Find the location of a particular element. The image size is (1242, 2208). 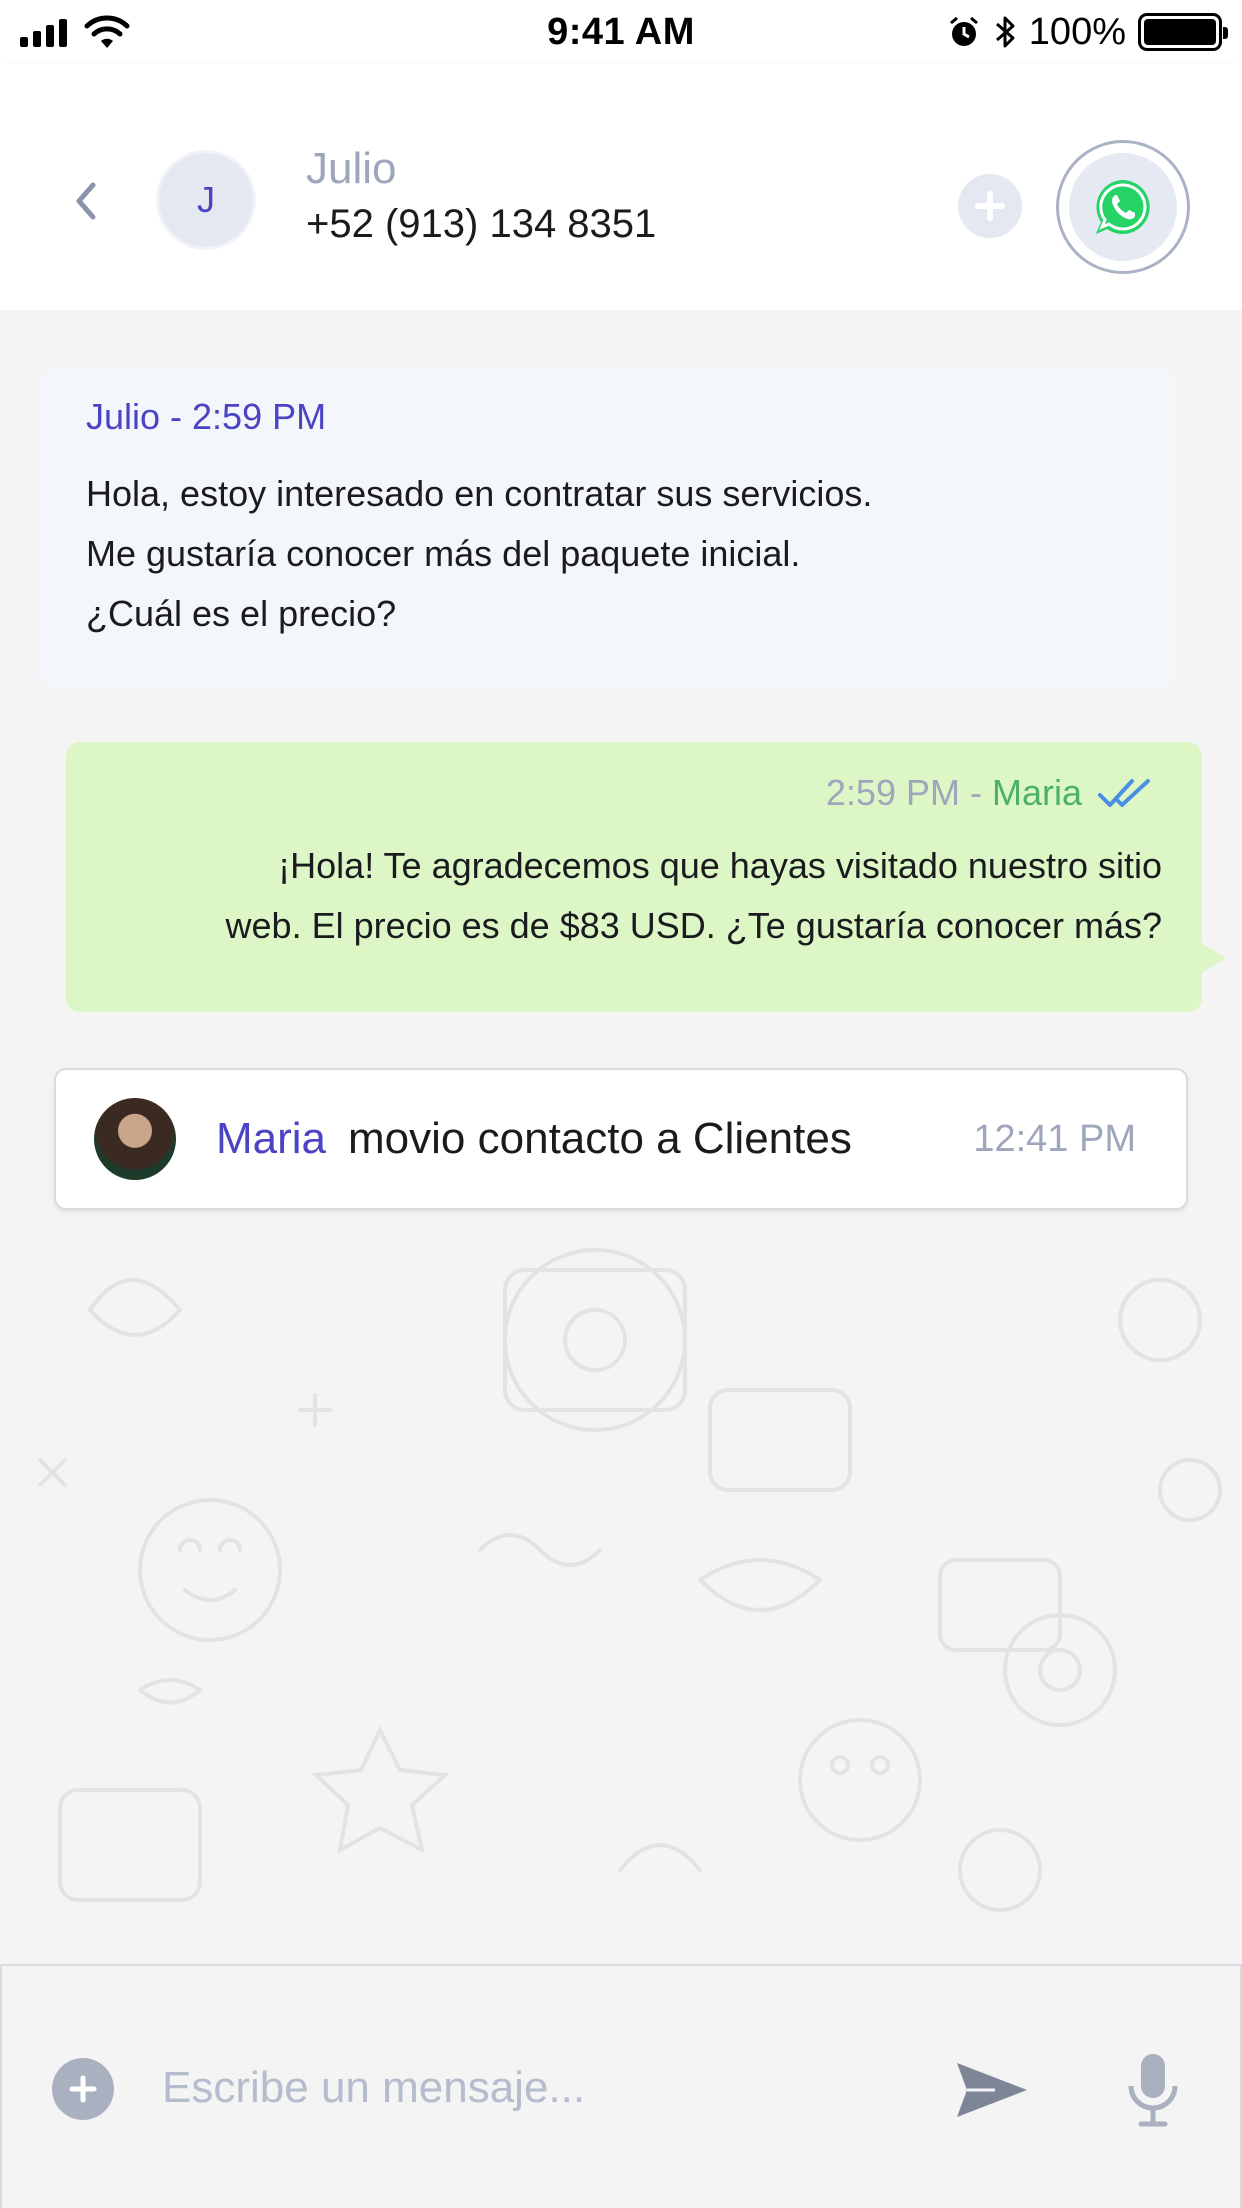

contact-name: Julio is located at coordinates (351, 169).